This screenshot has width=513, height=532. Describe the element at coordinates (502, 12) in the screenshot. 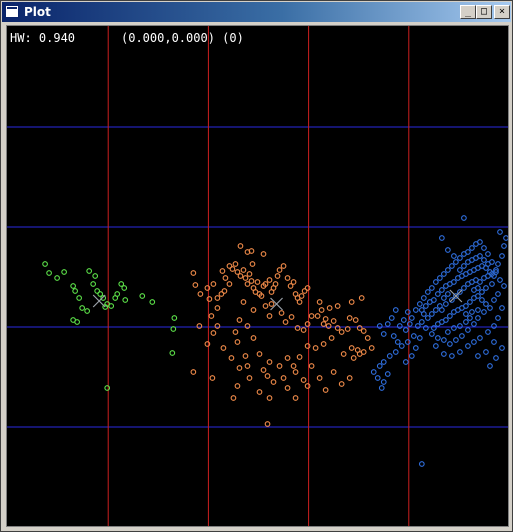

I see `close-button: ×` at that location.